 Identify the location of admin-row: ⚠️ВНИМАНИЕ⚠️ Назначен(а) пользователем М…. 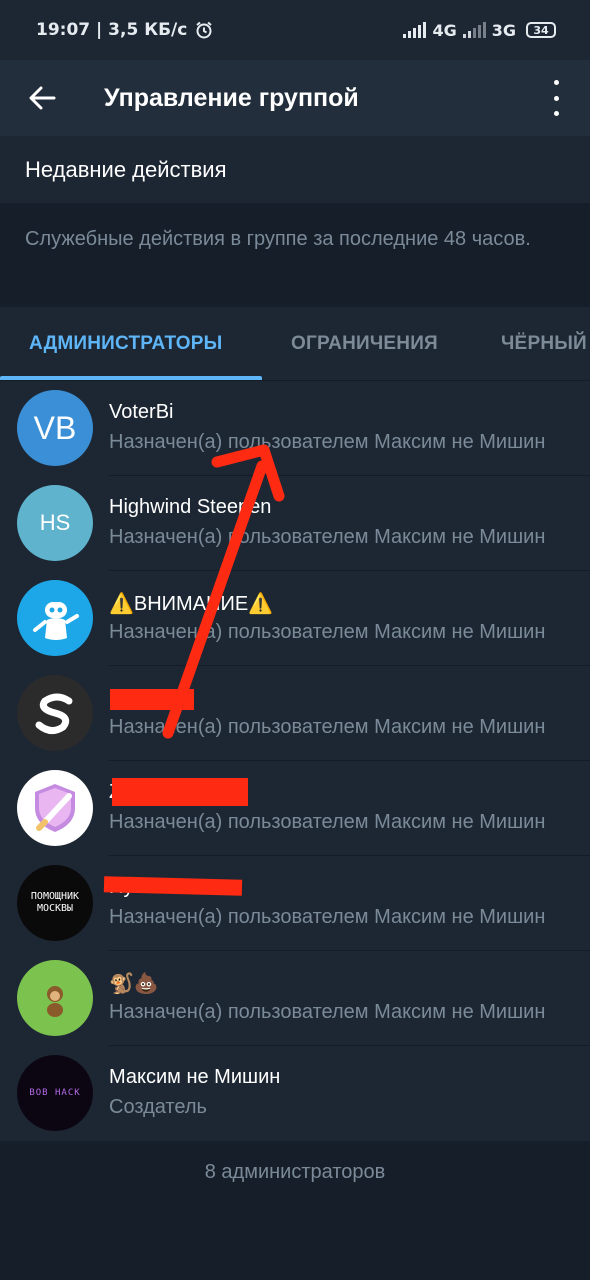
(295, 618).